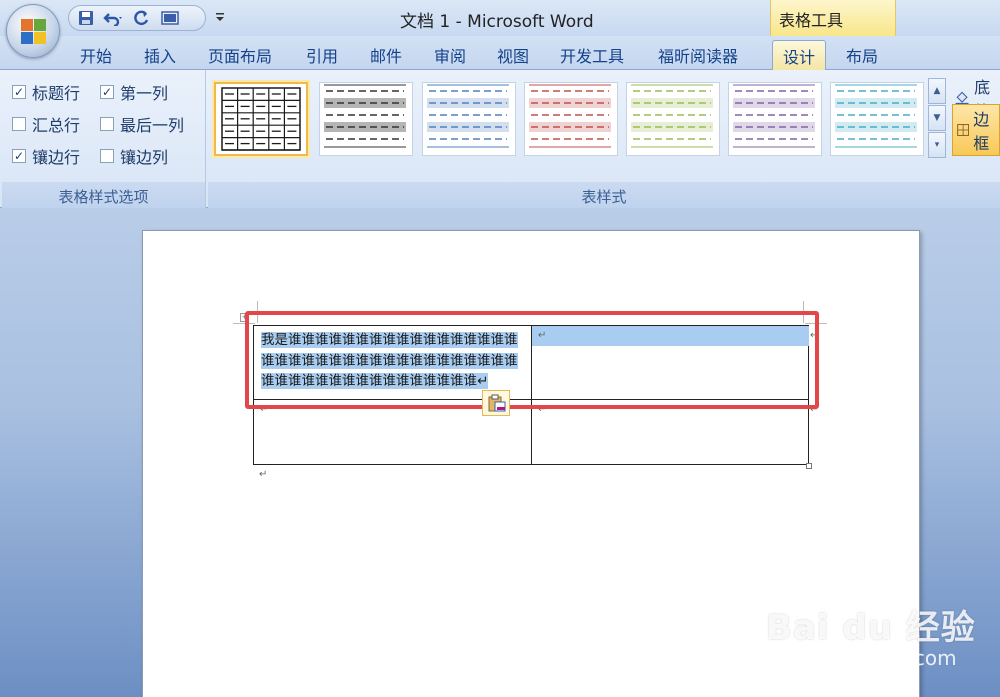  What do you see at coordinates (103, 195) in the screenshot?
I see `table-style-options-label: 表格样式选项` at bounding box center [103, 195].